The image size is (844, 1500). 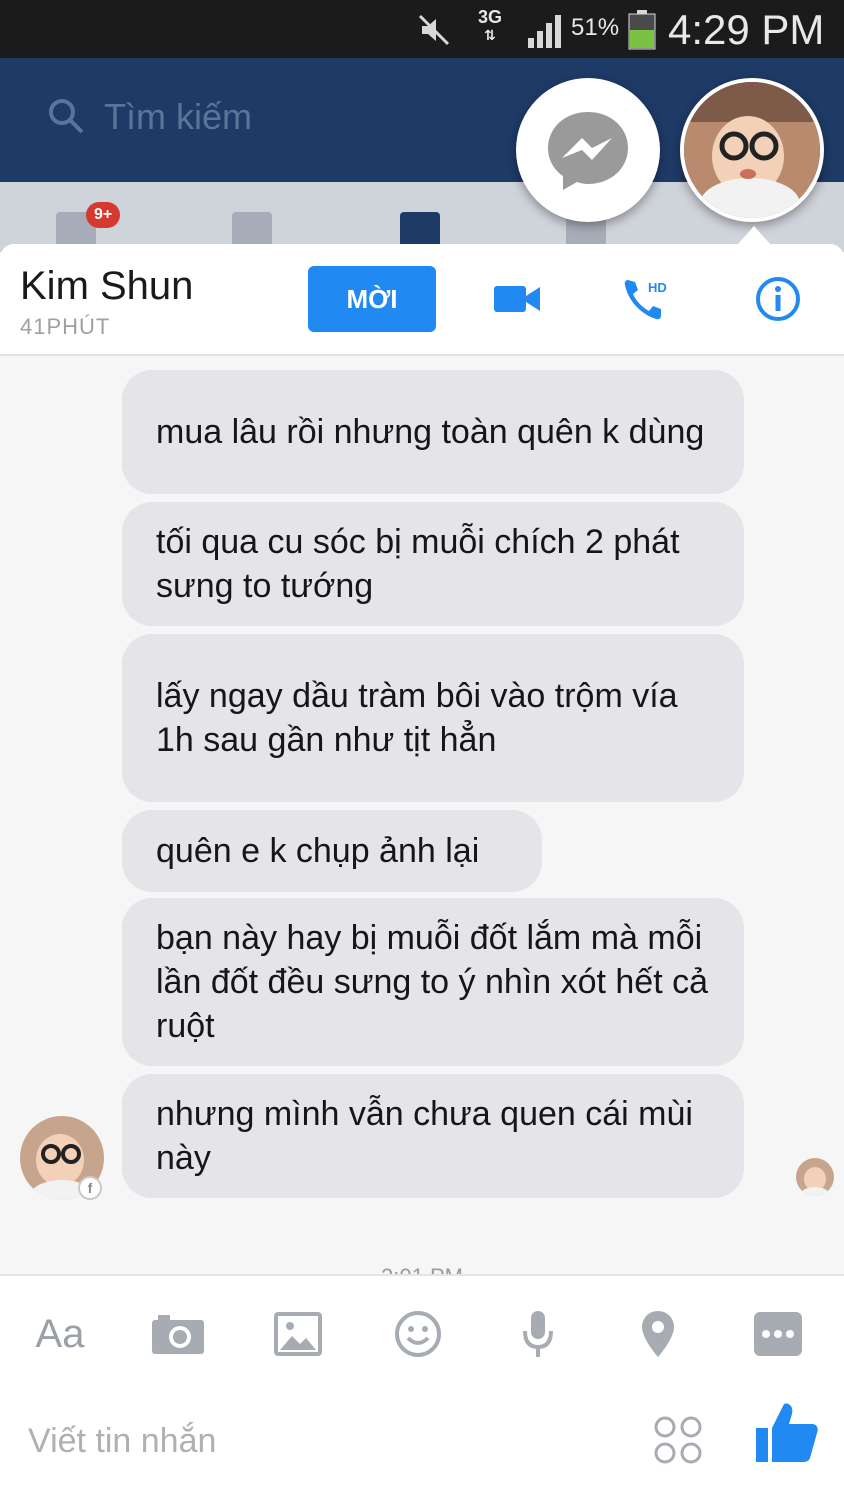 What do you see at coordinates (754, 235) in the screenshot?
I see `chat-head-pointer` at bounding box center [754, 235].